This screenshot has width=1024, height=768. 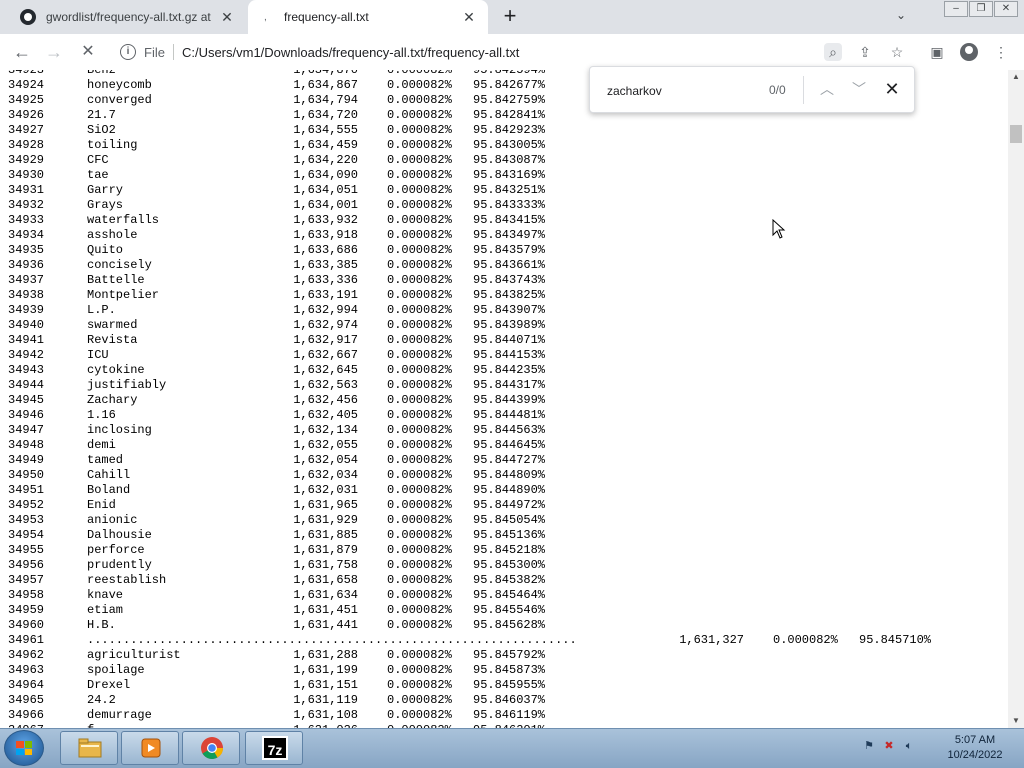 I want to click on line-rank: 34953, so click(x=26, y=520).